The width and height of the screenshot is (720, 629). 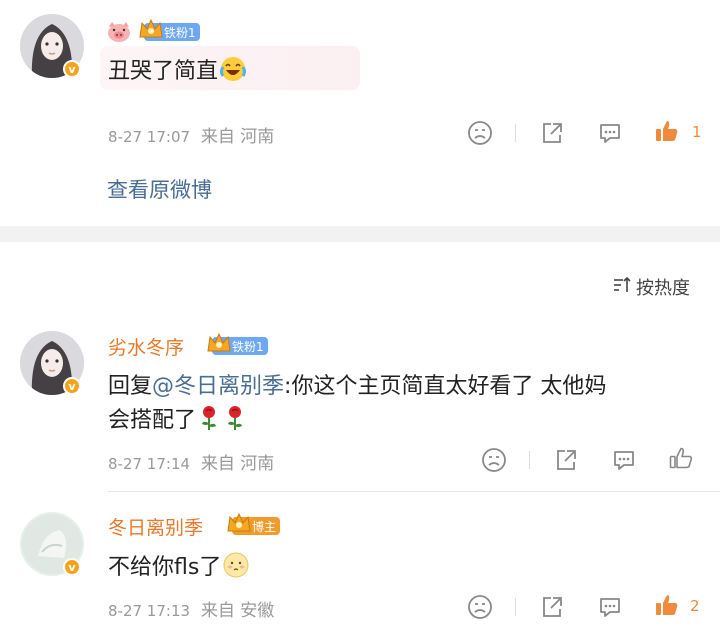 What do you see at coordinates (177, 419) in the screenshot?
I see `comment-text-line2: 会搭配了` at bounding box center [177, 419].